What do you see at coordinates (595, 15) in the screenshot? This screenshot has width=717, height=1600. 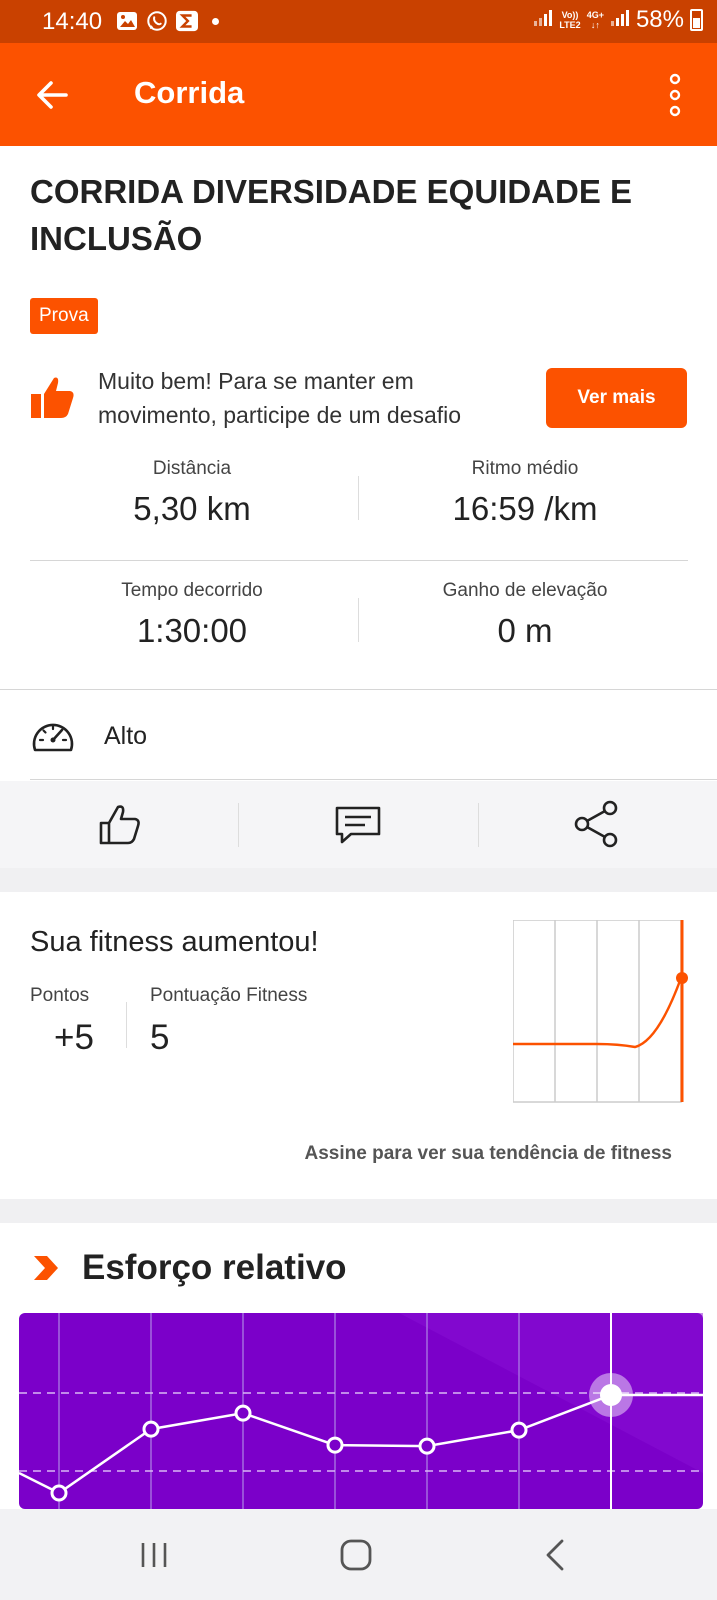 I see `network-gen-label: 4G+` at bounding box center [595, 15].